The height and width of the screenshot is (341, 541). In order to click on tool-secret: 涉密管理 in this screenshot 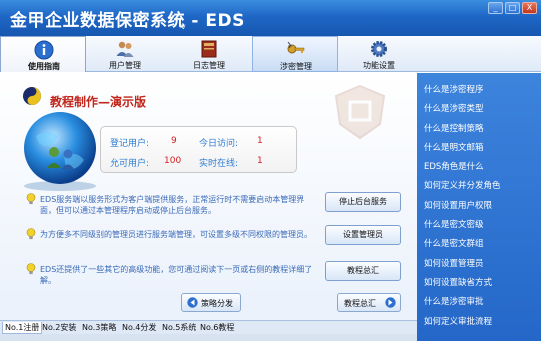, I will do `click(295, 54)`.